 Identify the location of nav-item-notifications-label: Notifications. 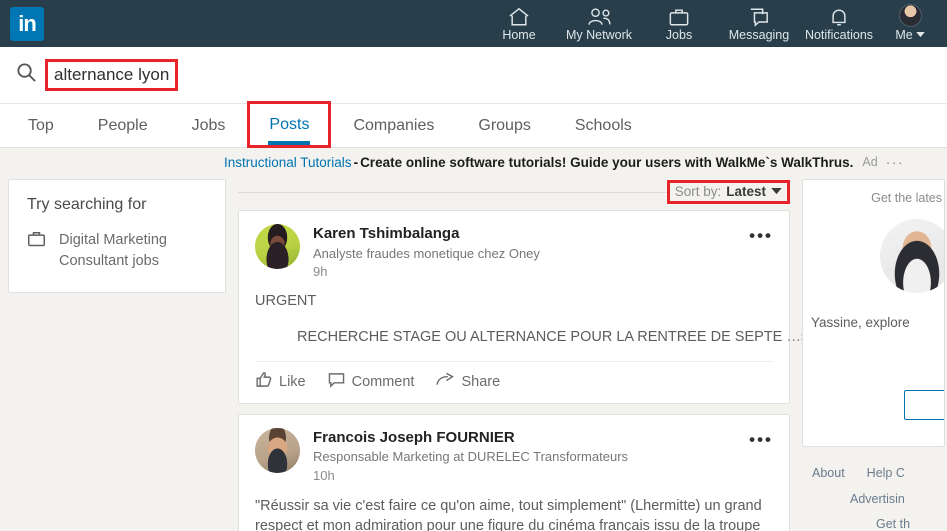
(839, 35).